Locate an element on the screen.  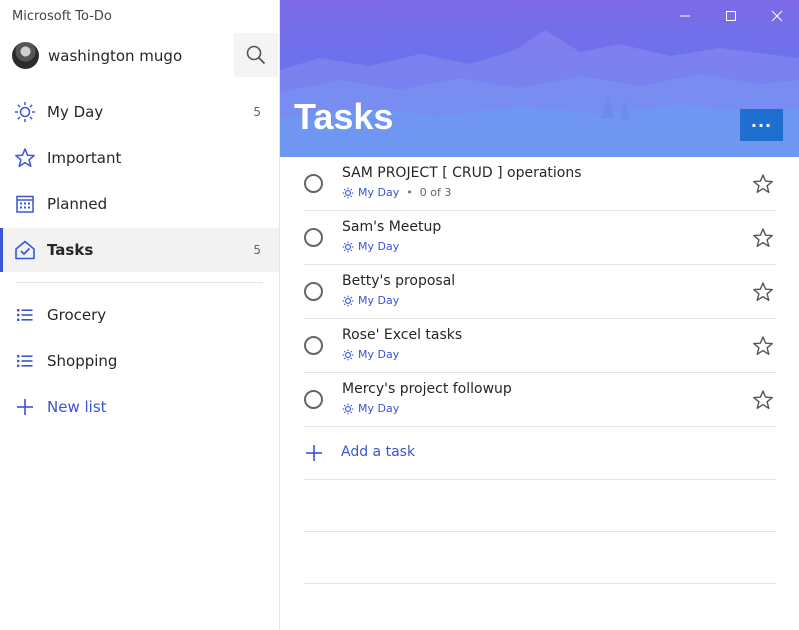
sidebar-item-label: Planned is located at coordinates (77, 204).